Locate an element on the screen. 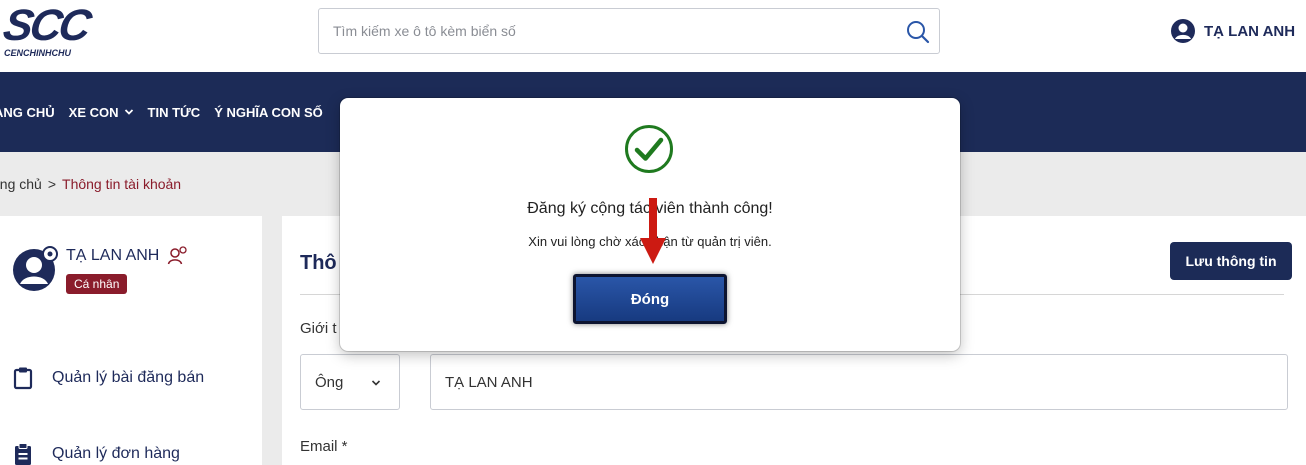 Image resolution: width=1306 pixels, height=465 pixels. save-info-button: Lưu thông tin is located at coordinates (1231, 261).